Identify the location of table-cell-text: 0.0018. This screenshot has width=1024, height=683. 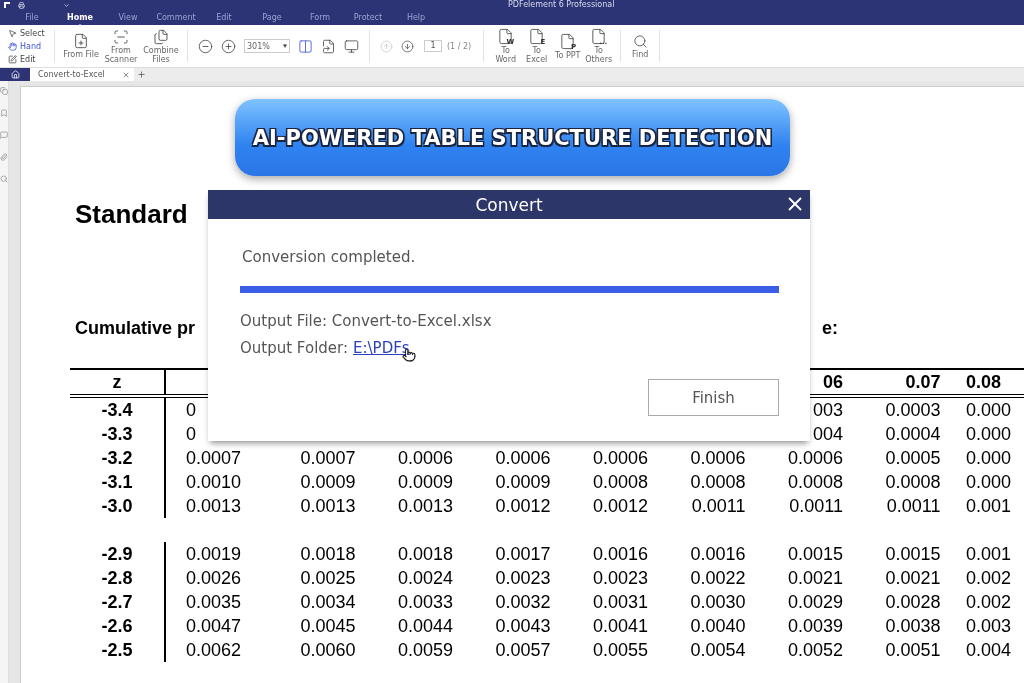
(424, 554).